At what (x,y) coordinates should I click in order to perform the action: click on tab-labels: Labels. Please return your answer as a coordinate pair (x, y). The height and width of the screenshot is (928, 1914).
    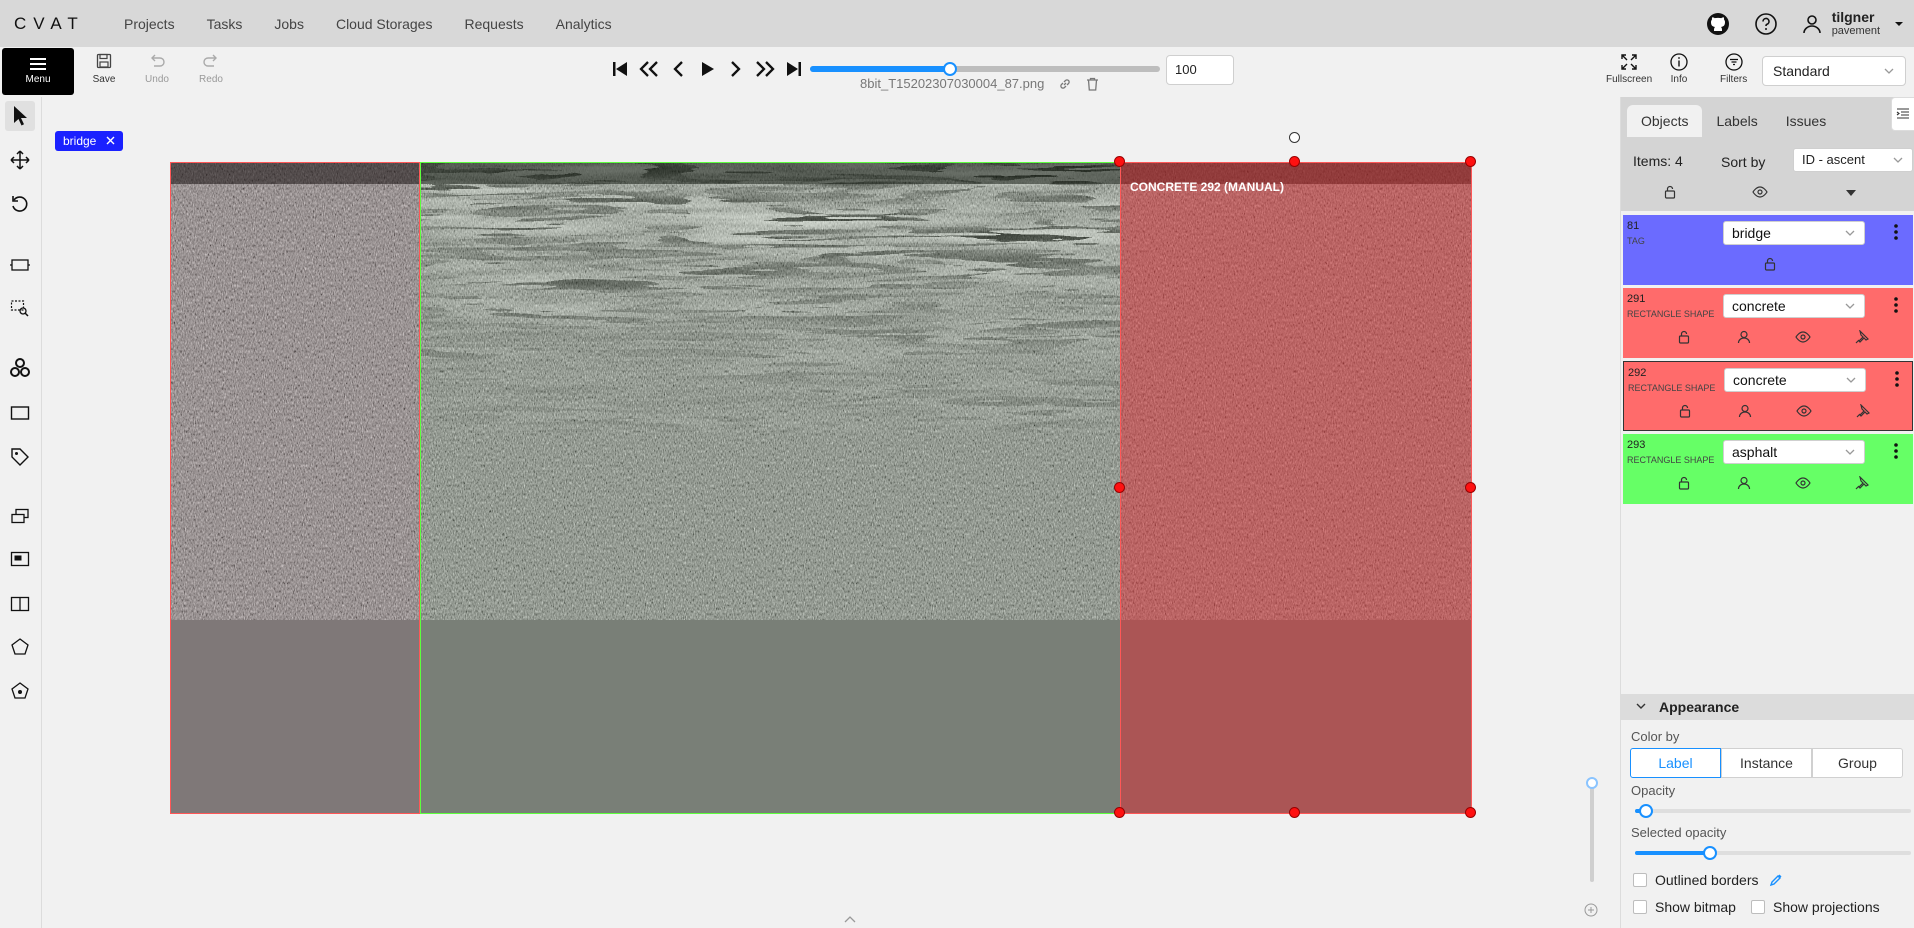
    Looking at the image, I should click on (1736, 121).